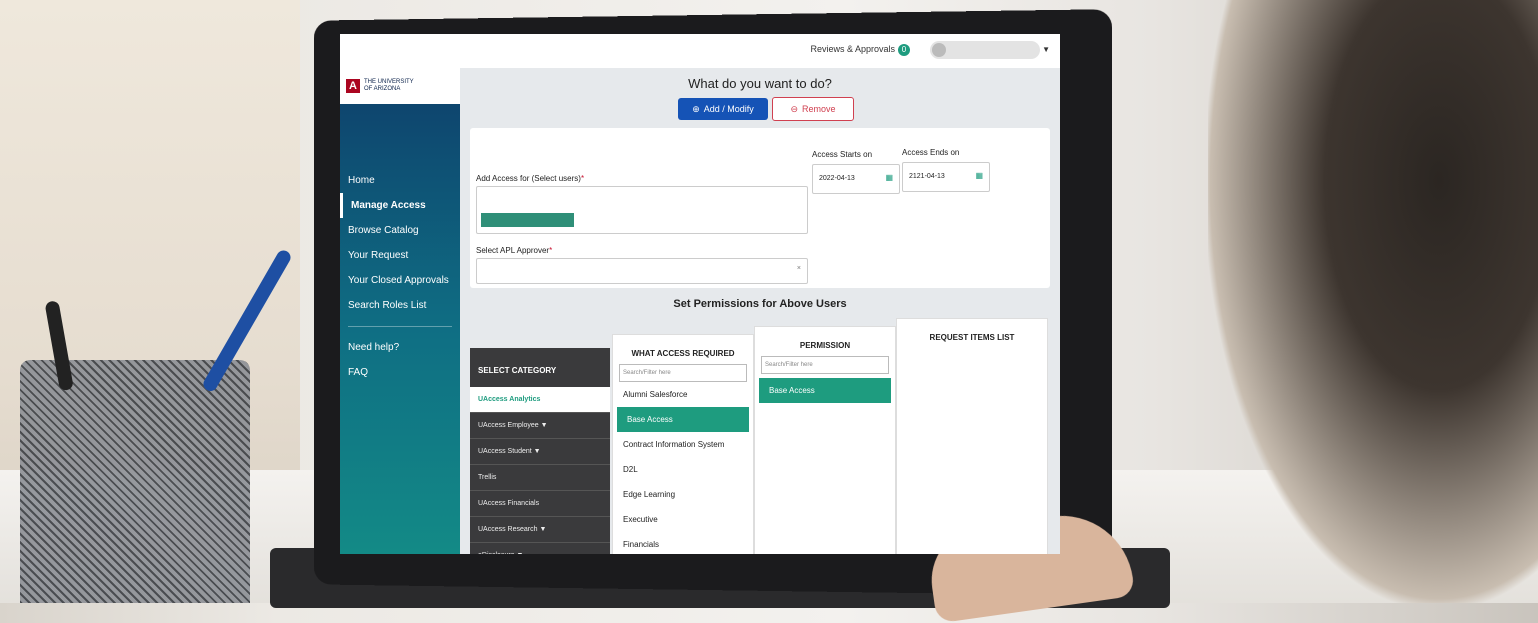  I want to click on access-required-header: WHAT ACCESS REQUIRED, so click(683, 349).